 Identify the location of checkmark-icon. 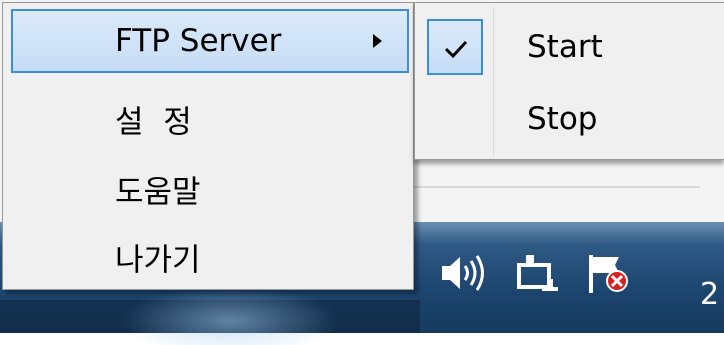
(456, 49).